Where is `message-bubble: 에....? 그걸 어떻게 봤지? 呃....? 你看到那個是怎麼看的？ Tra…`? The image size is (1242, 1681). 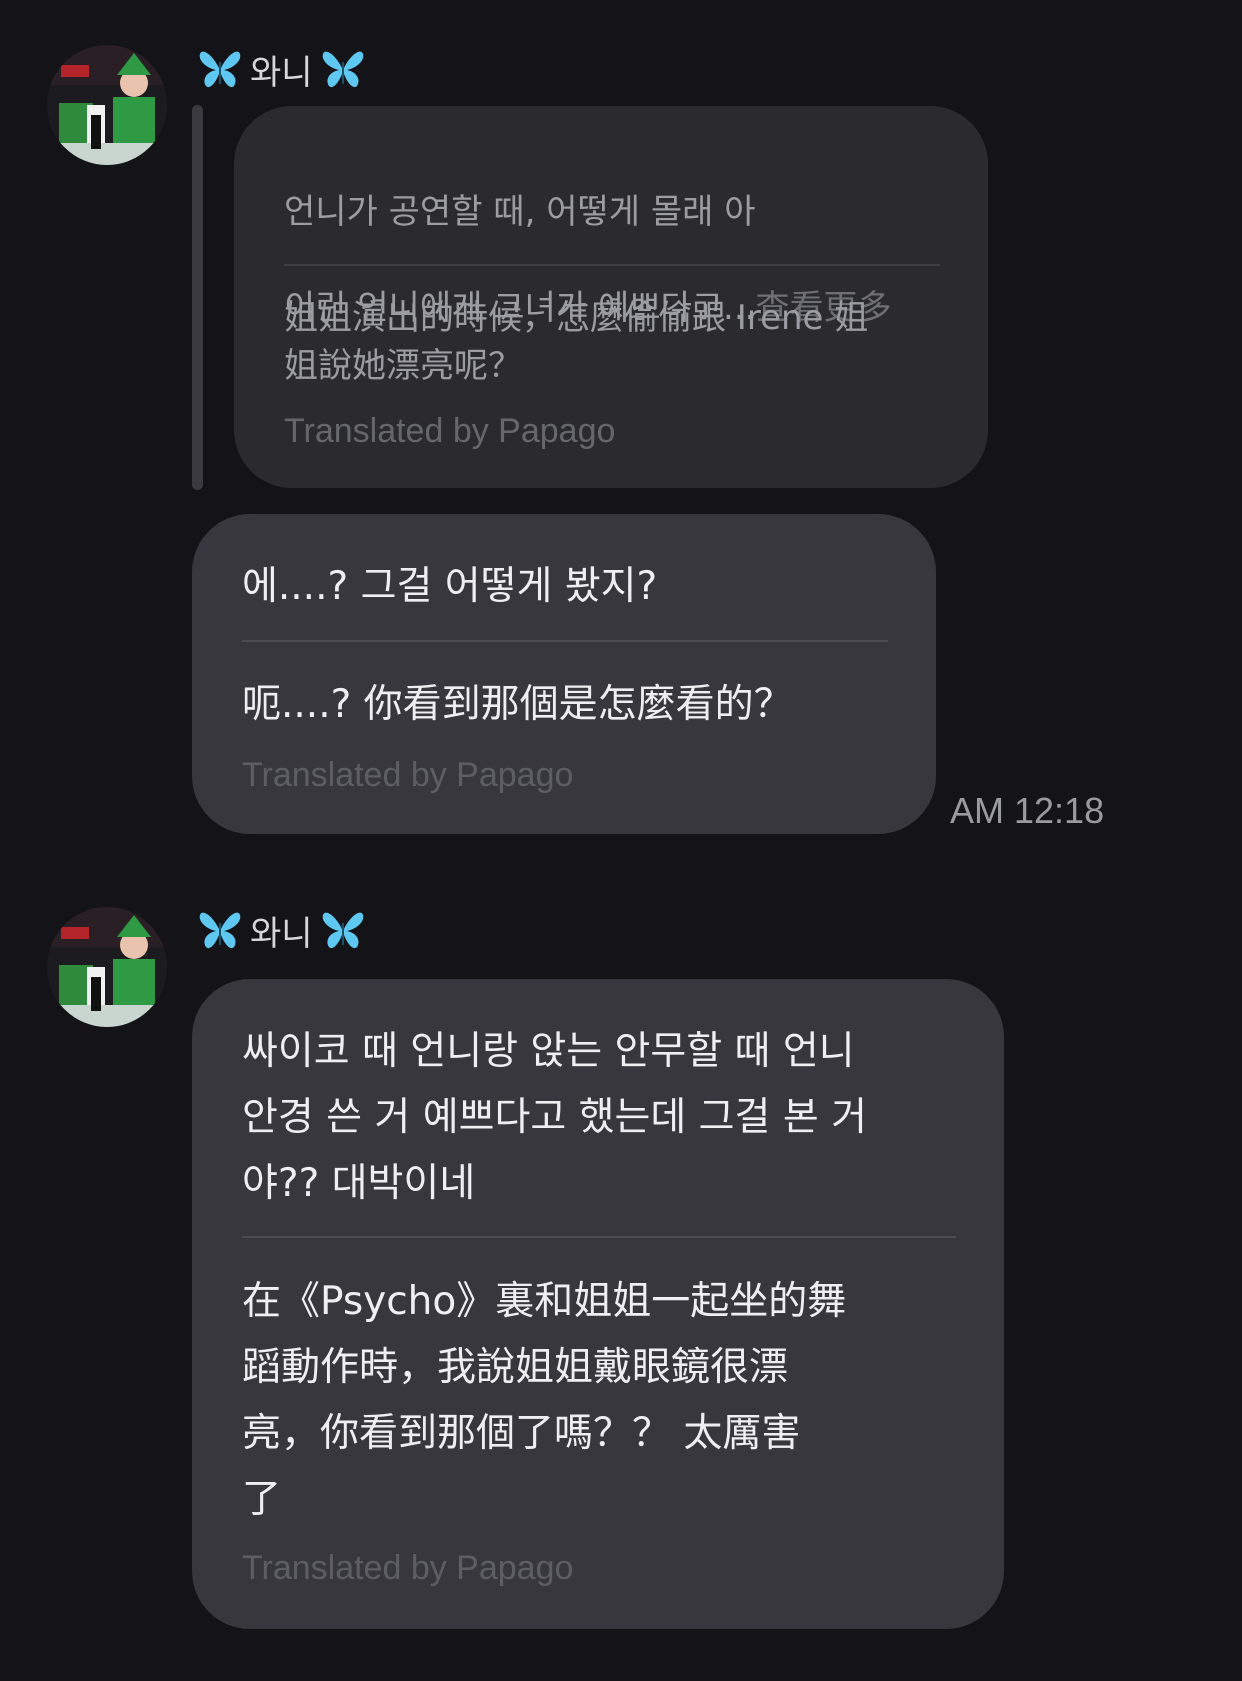 message-bubble: 에....? 그걸 어떻게 봤지? 呃....? 你看到那個是怎麼看的？ Tra… is located at coordinates (564, 674).